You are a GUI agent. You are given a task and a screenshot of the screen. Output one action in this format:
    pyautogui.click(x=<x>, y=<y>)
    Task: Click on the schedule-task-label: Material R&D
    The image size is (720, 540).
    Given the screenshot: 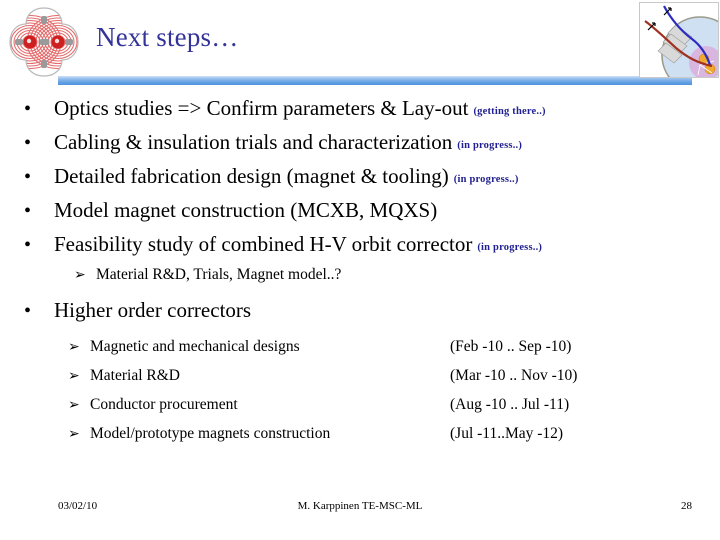 What is the action you would take?
    pyautogui.click(x=135, y=375)
    